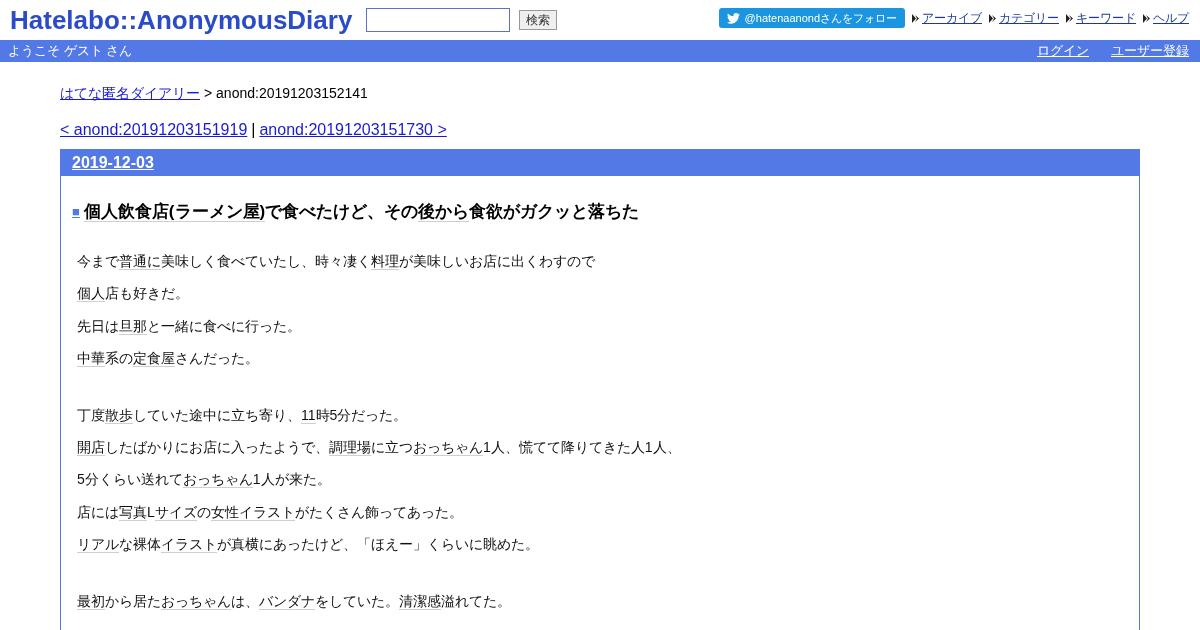 The image size is (1200, 630). I want to click on keyword-link: 中華, so click(91, 359).